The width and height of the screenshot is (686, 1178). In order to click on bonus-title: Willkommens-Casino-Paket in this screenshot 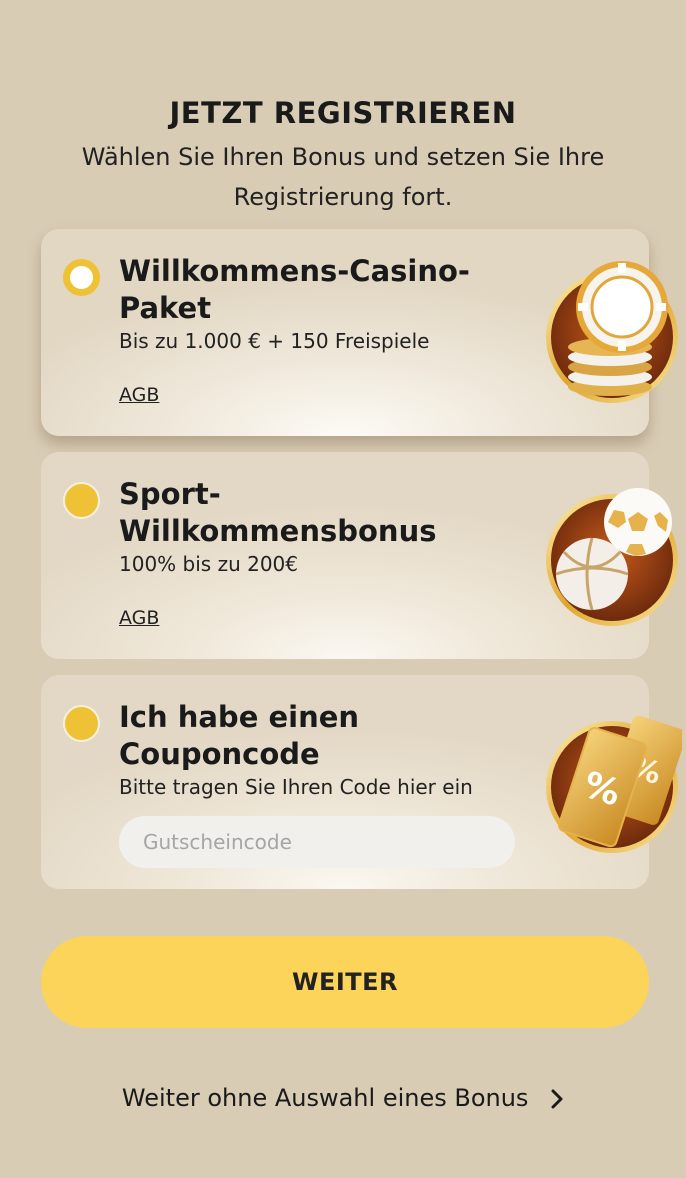, I will do `click(294, 289)`.